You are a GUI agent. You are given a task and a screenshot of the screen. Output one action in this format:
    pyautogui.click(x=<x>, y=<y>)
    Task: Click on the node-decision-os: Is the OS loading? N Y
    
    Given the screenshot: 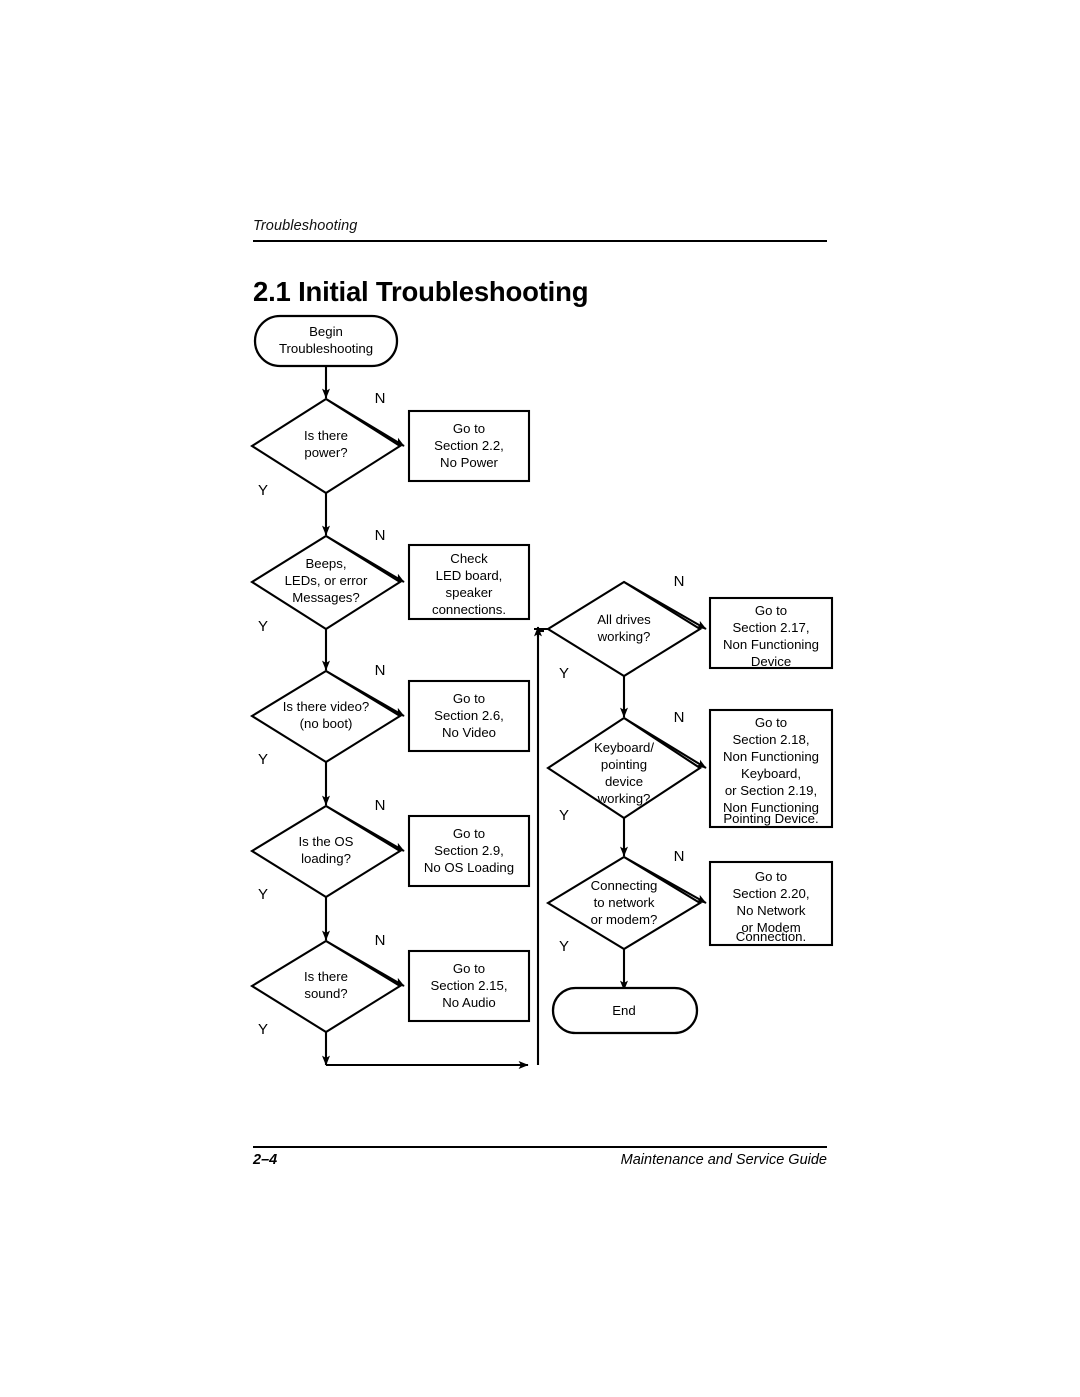 What is the action you would take?
    pyautogui.click(x=326, y=850)
    